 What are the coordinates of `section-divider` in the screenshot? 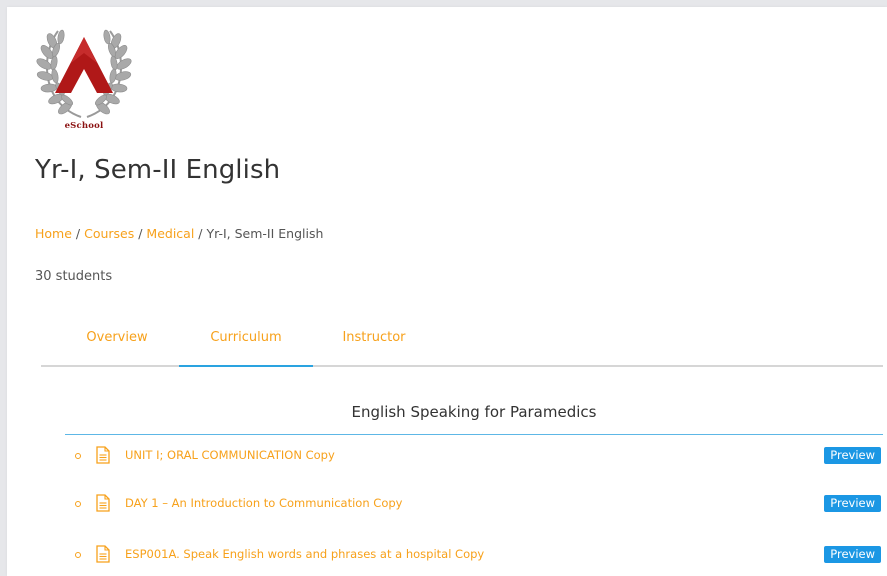 It's located at (474, 434).